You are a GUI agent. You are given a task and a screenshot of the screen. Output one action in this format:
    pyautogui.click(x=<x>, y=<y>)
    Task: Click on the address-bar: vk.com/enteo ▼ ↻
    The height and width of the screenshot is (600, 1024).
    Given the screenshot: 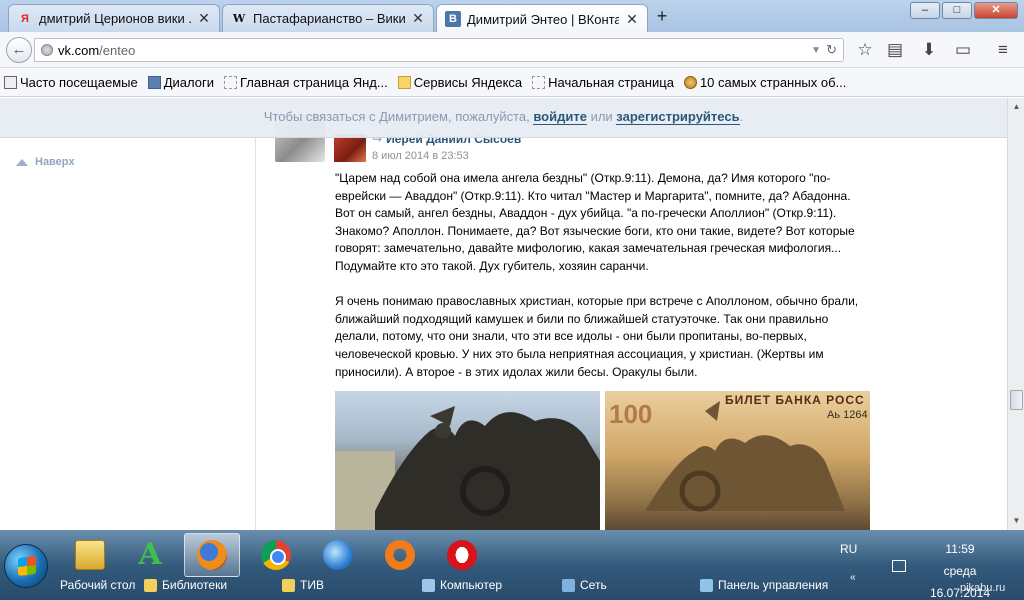 What is the action you would take?
    pyautogui.click(x=439, y=50)
    